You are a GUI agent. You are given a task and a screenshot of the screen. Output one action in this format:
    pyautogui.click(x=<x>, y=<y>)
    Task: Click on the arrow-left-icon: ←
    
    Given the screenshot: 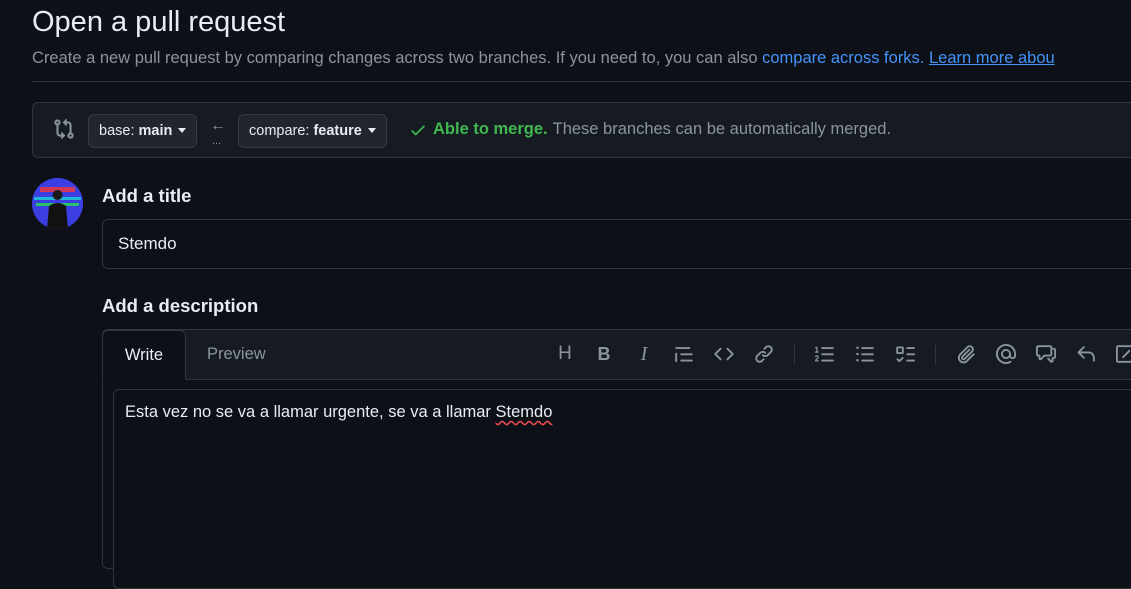 What is the action you would take?
    pyautogui.click(x=218, y=125)
    